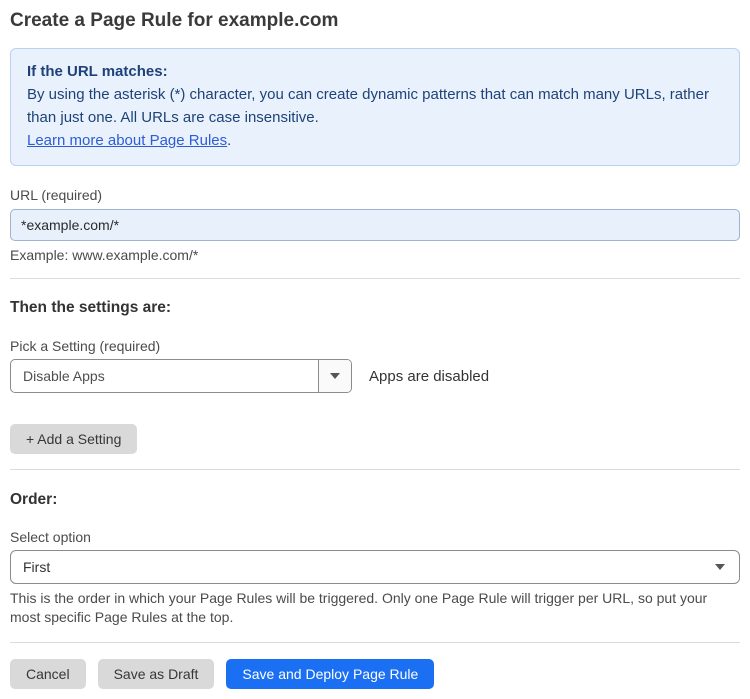  Describe the element at coordinates (48, 674) in the screenshot. I see `cancel-button: Cancel` at that location.